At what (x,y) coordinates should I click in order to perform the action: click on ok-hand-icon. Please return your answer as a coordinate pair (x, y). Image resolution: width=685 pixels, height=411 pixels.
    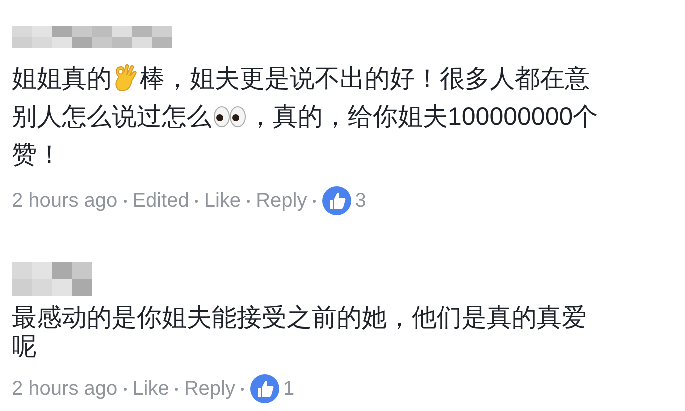
    Looking at the image, I should click on (126, 78).